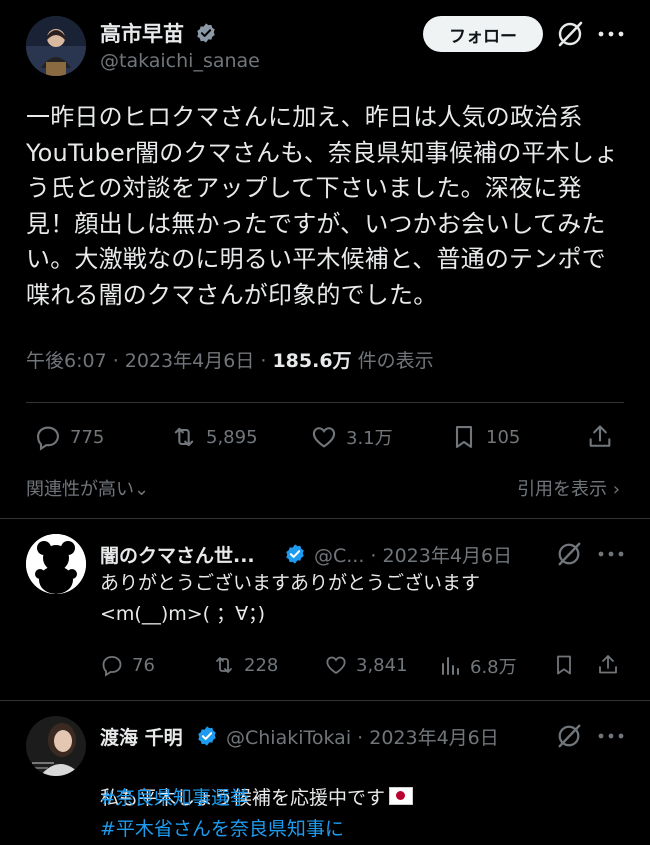 Image resolution: width=650 pixels, height=845 pixels. Describe the element at coordinates (369, 438) in the screenshot. I see `like-count: 3.1万` at that location.